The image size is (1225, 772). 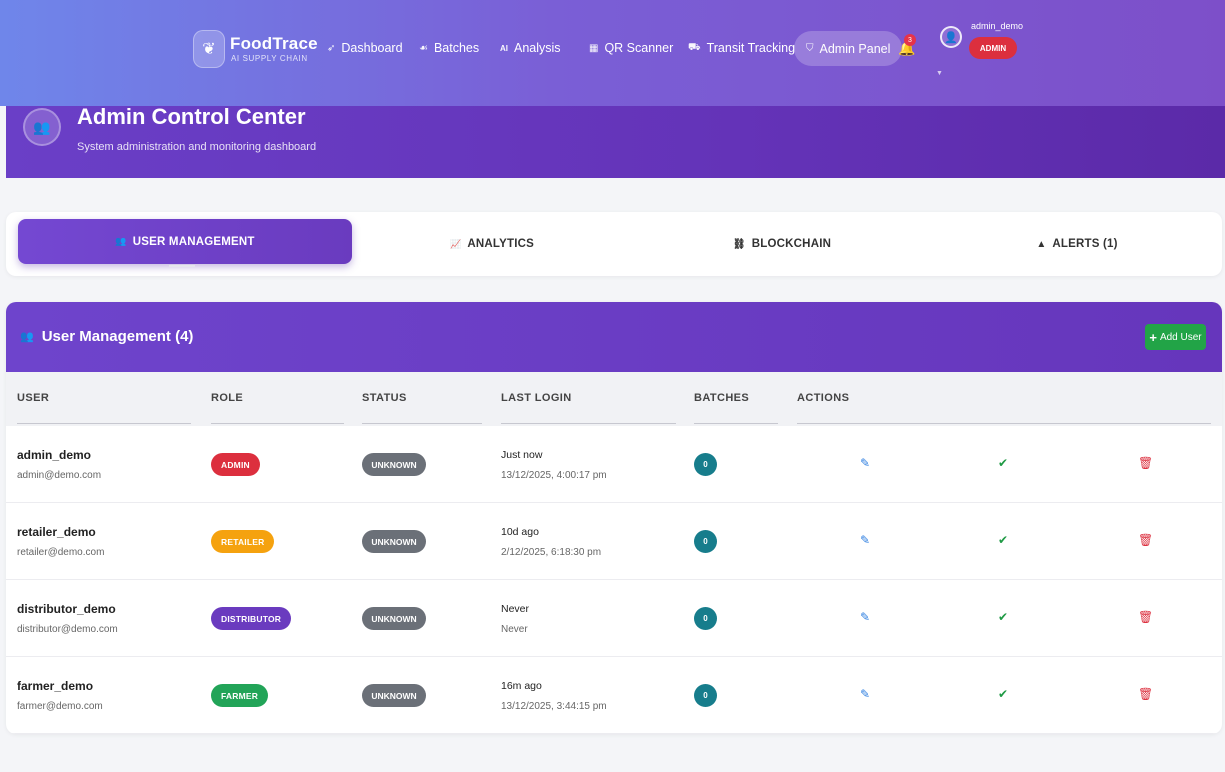 What do you see at coordinates (193, 241) in the screenshot?
I see `tab-user-management-label: USER MANAGEMENT` at bounding box center [193, 241].